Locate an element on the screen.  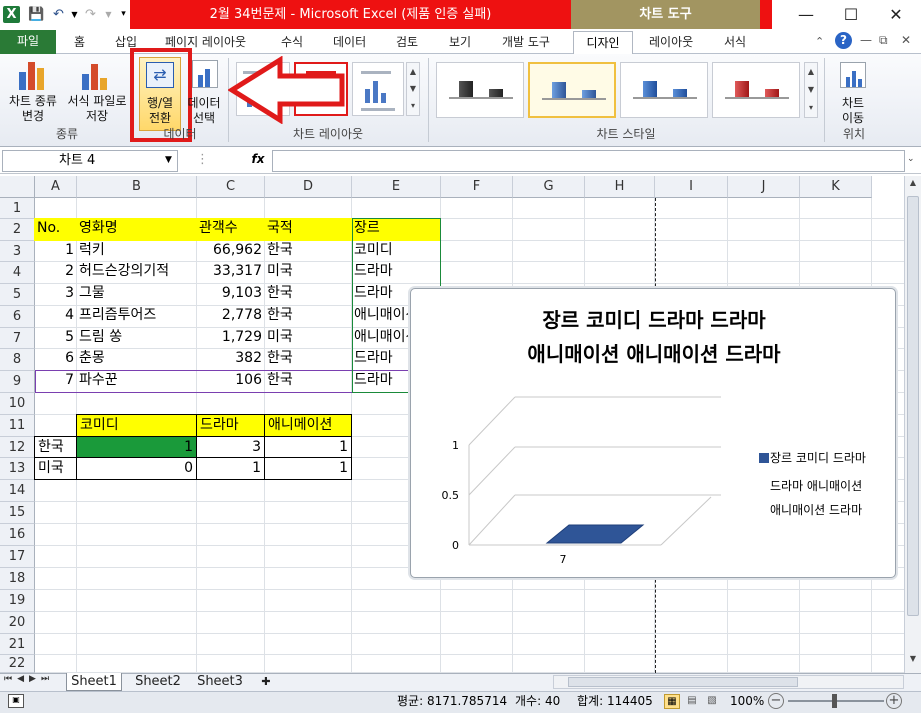
row-header: 10 is located at coordinates (17, 404).